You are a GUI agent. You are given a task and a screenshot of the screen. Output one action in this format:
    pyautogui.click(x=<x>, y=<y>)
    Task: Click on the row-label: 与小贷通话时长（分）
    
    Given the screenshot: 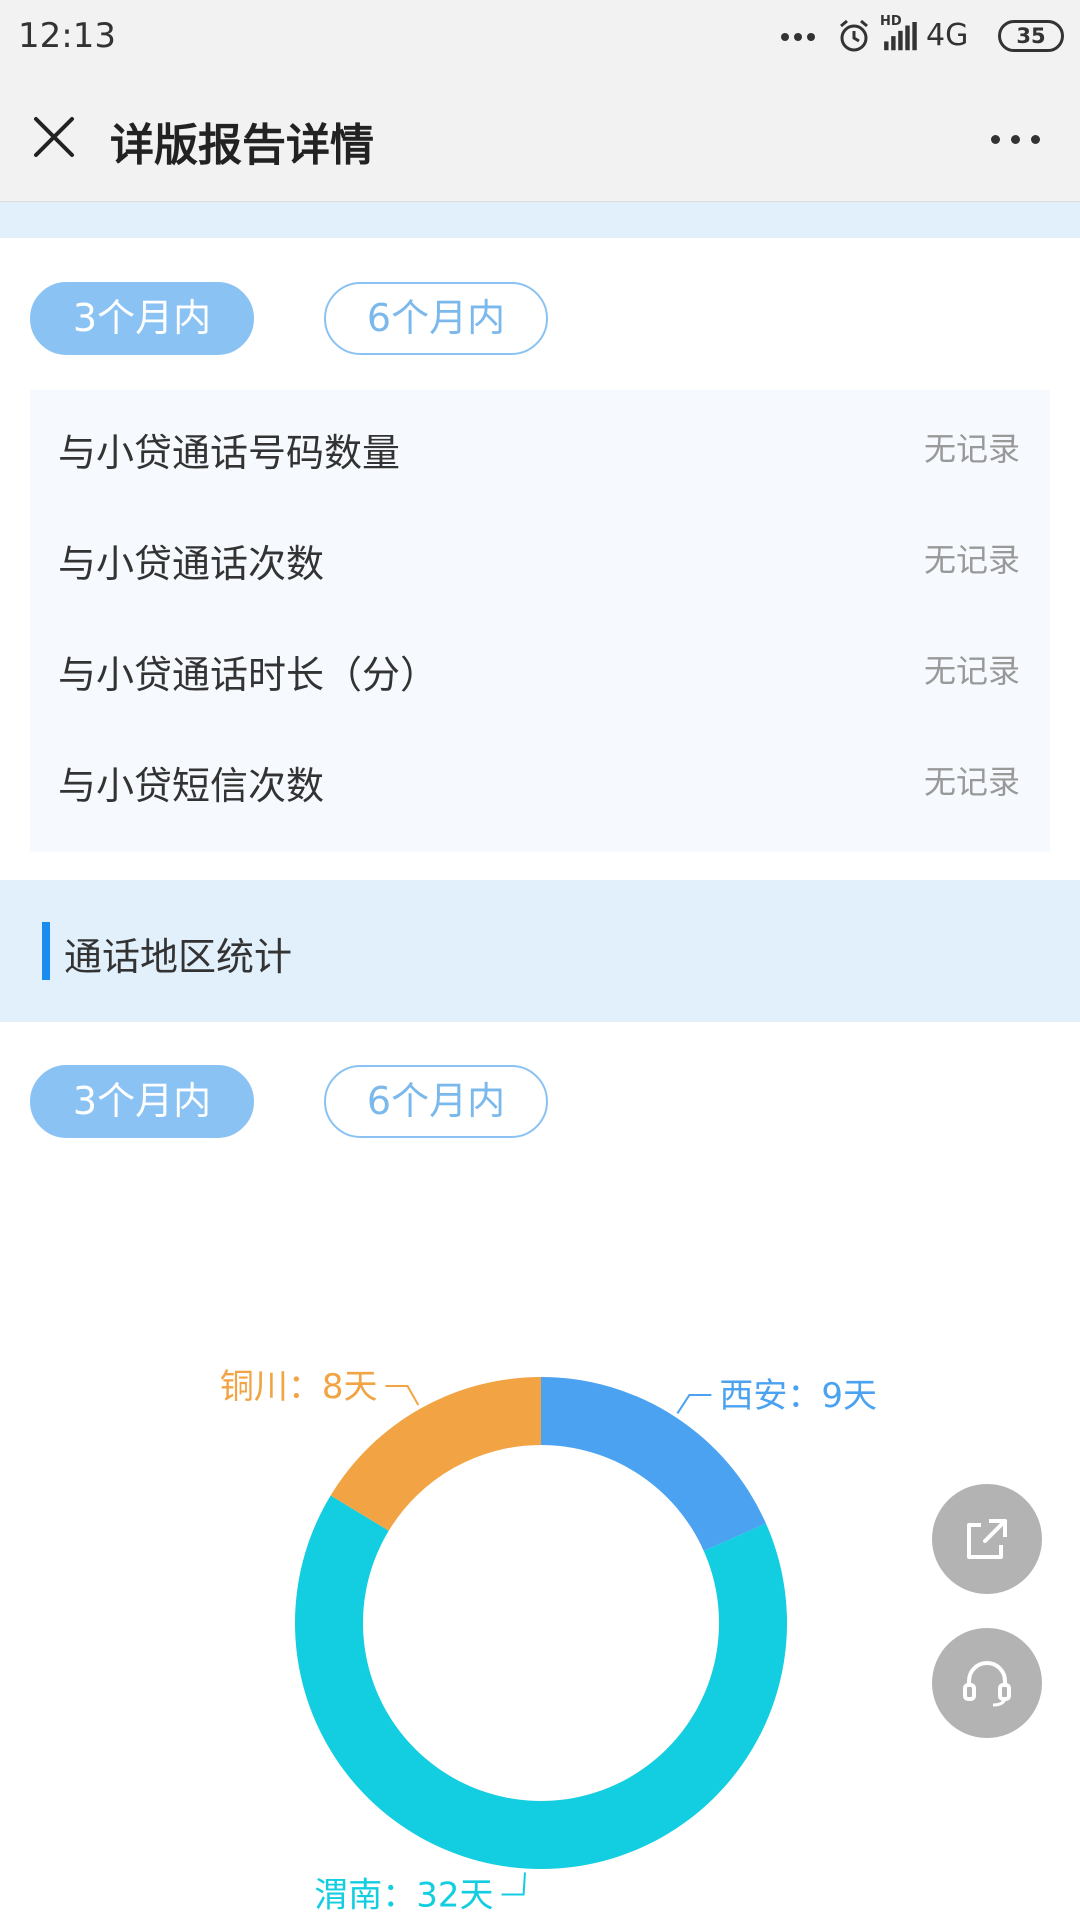 What is the action you would take?
    pyautogui.click(x=248, y=675)
    